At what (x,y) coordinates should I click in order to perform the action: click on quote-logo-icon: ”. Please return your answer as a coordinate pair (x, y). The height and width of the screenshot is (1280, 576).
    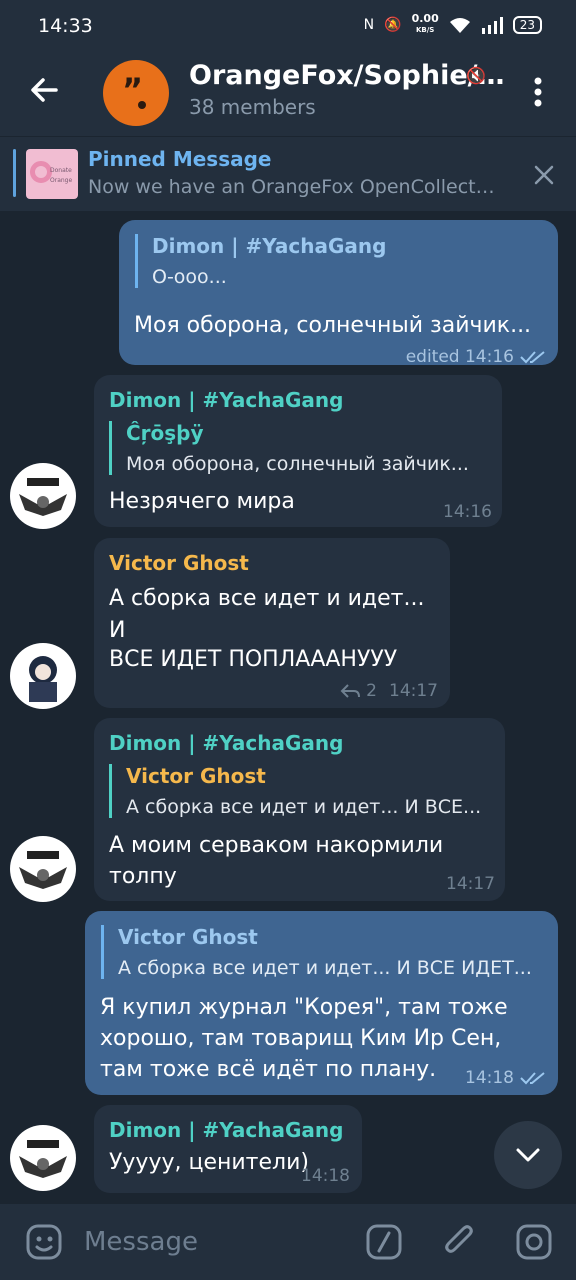
    Looking at the image, I should click on (134, 91).